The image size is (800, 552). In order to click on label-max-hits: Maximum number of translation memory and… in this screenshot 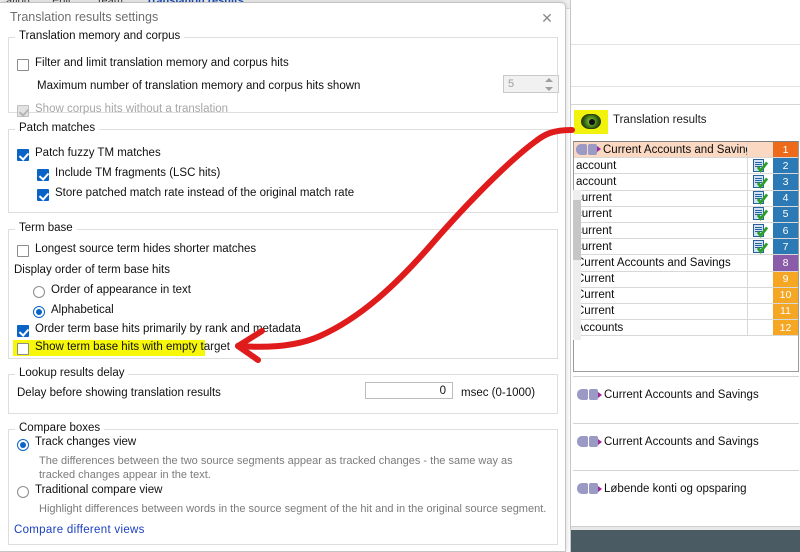, I will do `click(199, 86)`.